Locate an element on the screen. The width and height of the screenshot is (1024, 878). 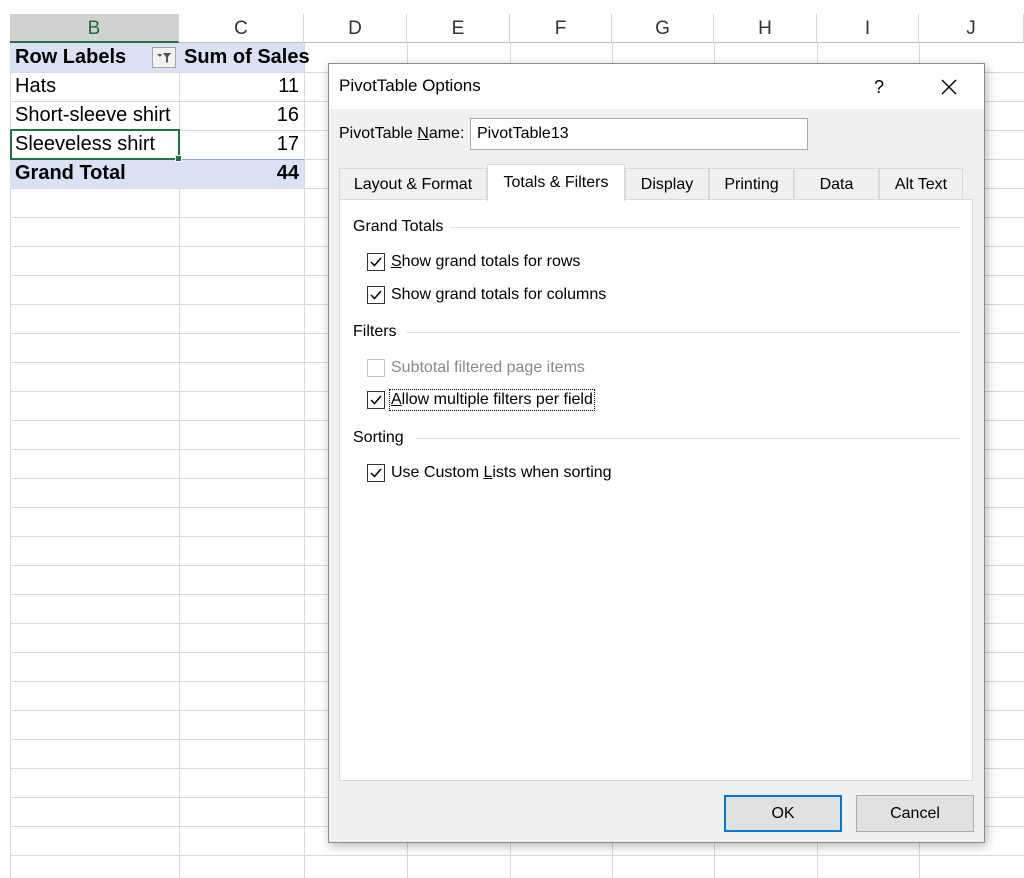
column-header-f: F is located at coordinates (561, 28).